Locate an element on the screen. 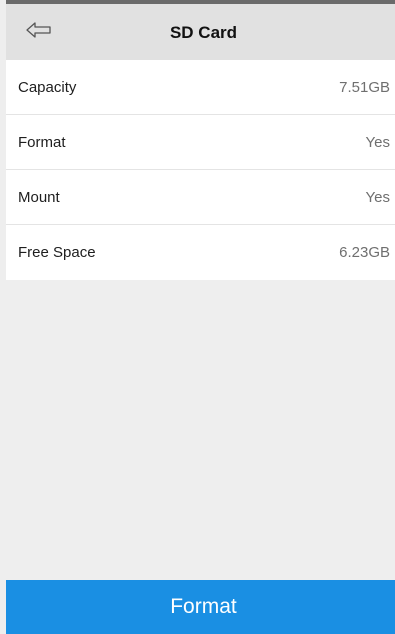 The width and height of the screenshot is (395, 634). capacity-value: 7.51GB is located at coordinates (364, 87).